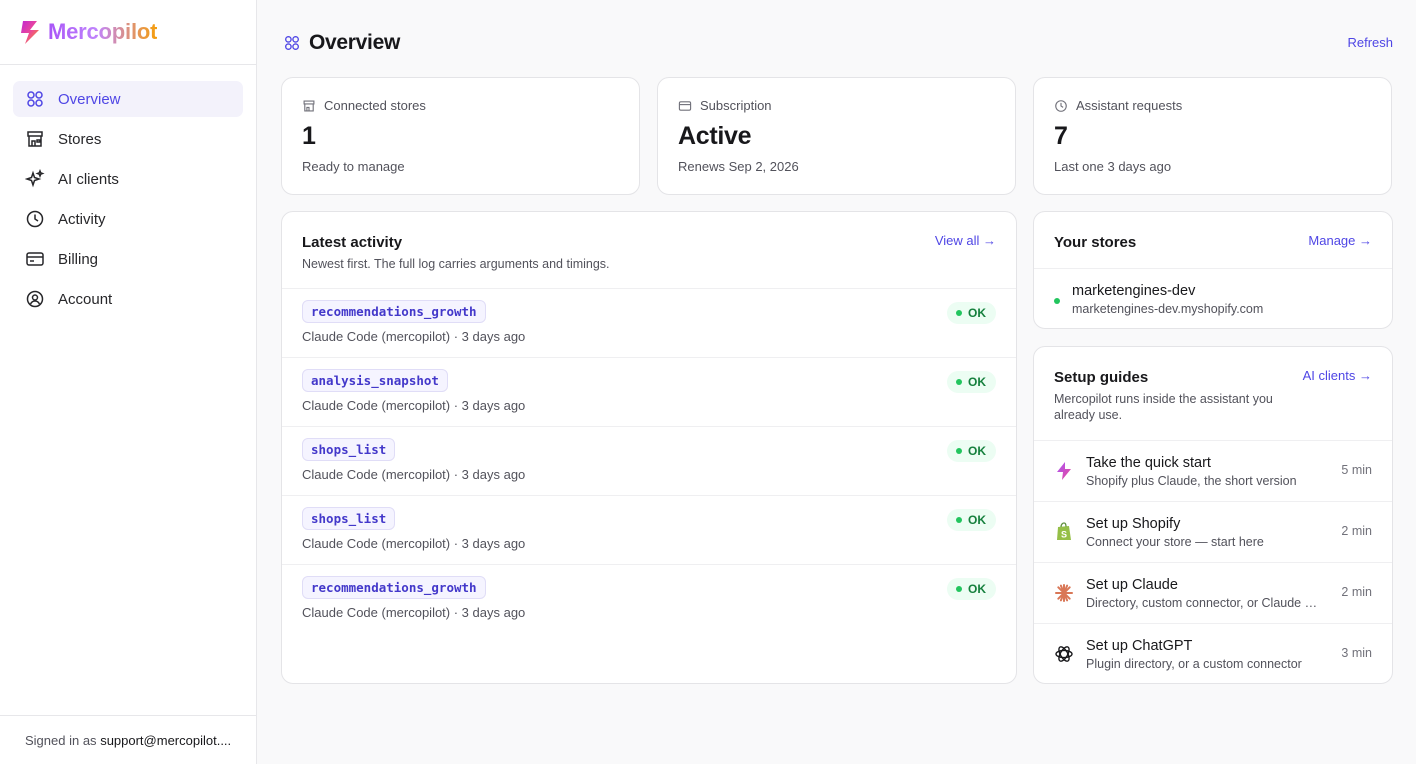 This screenshot has width=1416, height=764. I want to click on stat-sub: Ready to manage, so click(353, 166).